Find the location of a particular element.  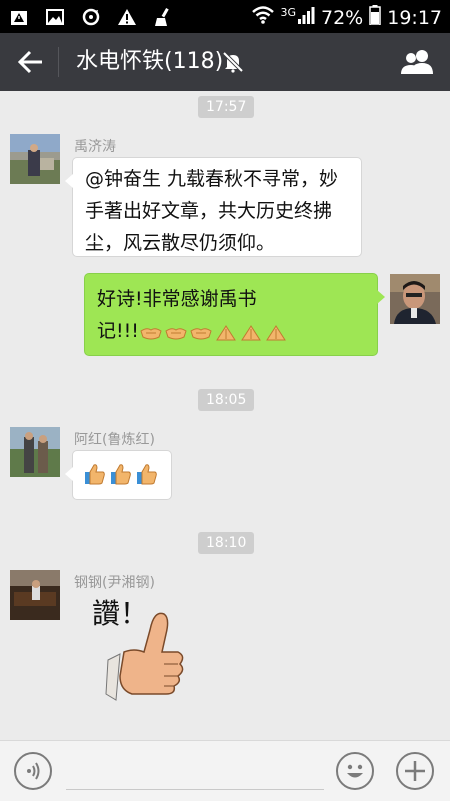

chat-header: 水电怀铁(118) is located at coordinates (225, 62).